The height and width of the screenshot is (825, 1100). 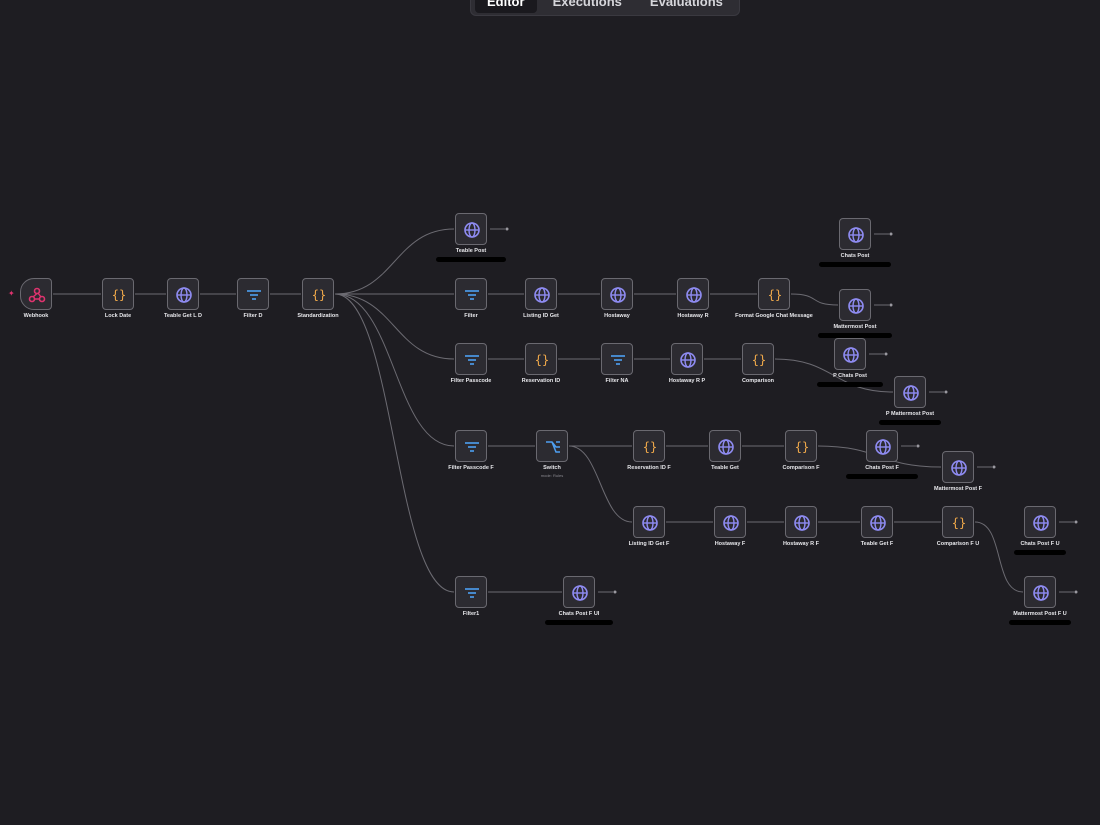 What do you see at coordinates (649, 446) in the screenshot?
I see `node-reservation-id-f: {}` at bounding box center [649, 446].